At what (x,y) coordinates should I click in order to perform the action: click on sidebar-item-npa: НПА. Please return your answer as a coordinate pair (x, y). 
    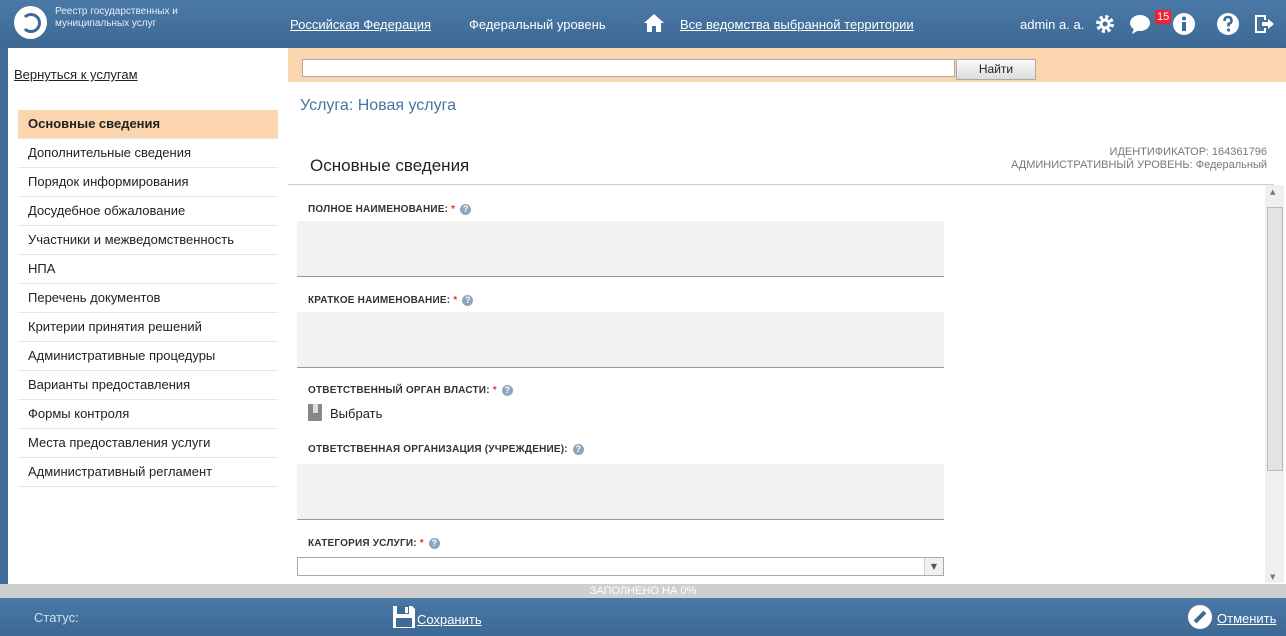
    Looking at the image, I should click on (148, 269).